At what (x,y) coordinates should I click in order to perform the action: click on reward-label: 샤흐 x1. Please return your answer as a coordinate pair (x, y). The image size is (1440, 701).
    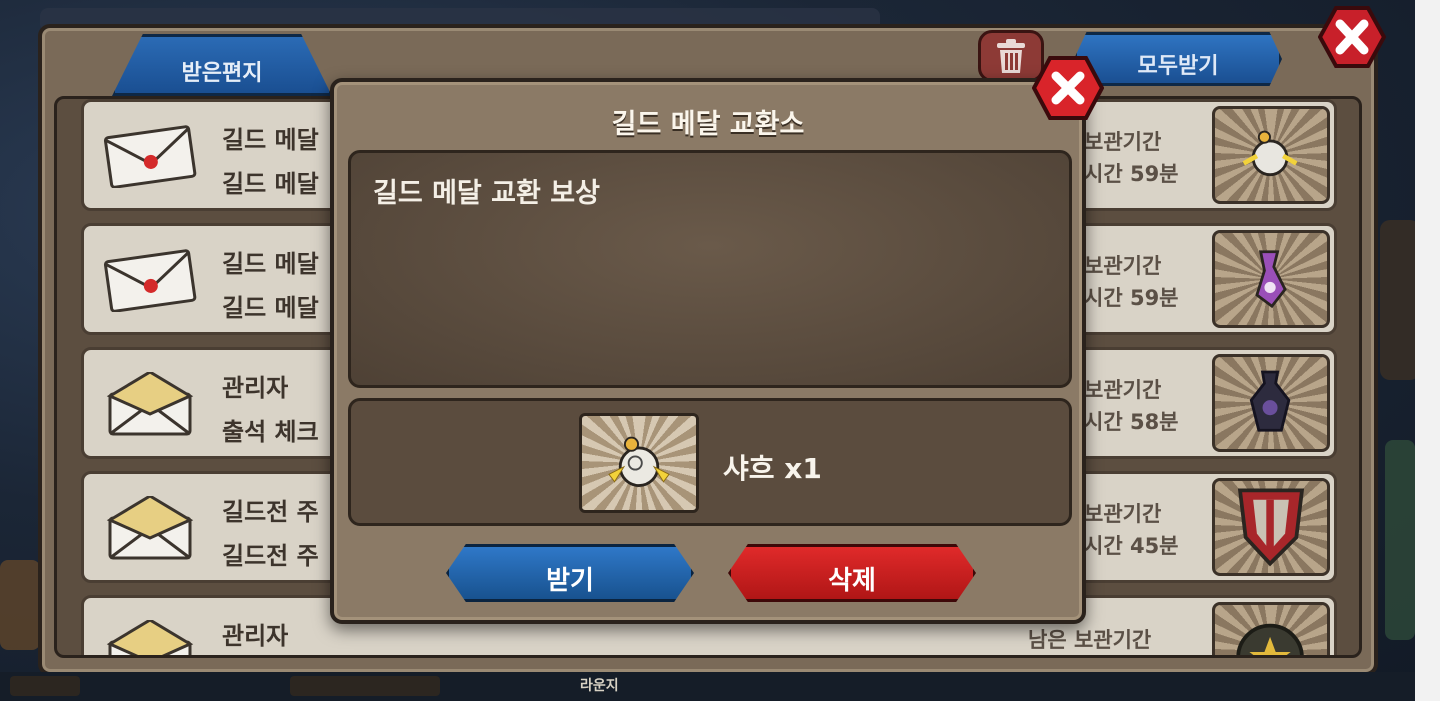
    Looking at the image, I should click on (772, 468).